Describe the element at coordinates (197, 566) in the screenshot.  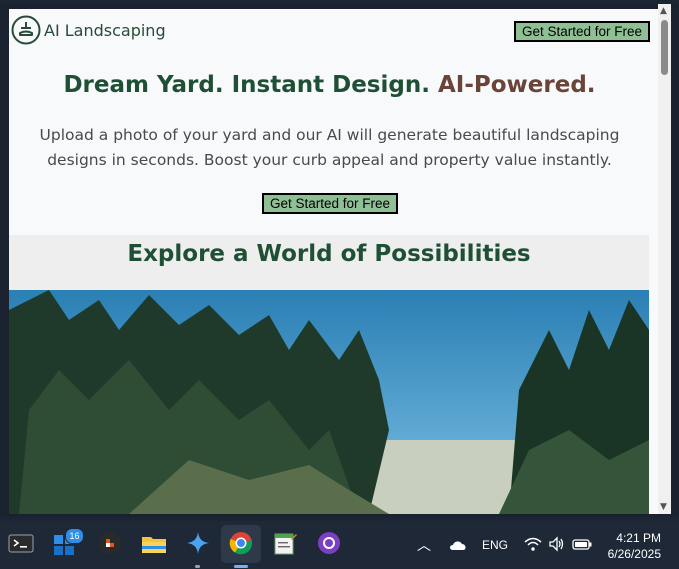
I see `copilot-running-dot` at that location.